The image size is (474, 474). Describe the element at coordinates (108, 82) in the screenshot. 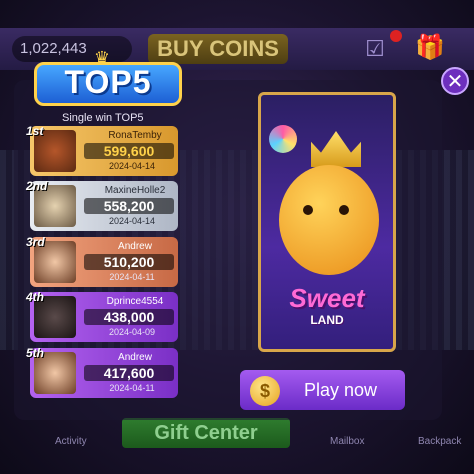

I see `modal-title: TOP5` at that location.